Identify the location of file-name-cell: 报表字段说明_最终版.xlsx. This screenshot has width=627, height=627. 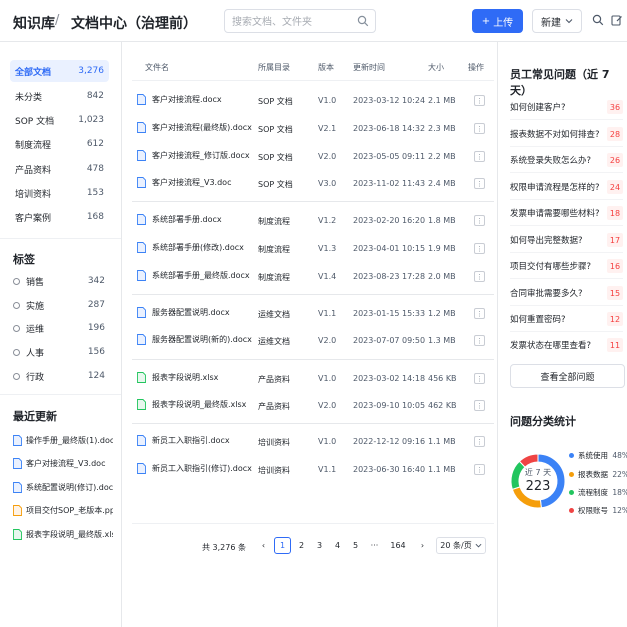
(191, 404).